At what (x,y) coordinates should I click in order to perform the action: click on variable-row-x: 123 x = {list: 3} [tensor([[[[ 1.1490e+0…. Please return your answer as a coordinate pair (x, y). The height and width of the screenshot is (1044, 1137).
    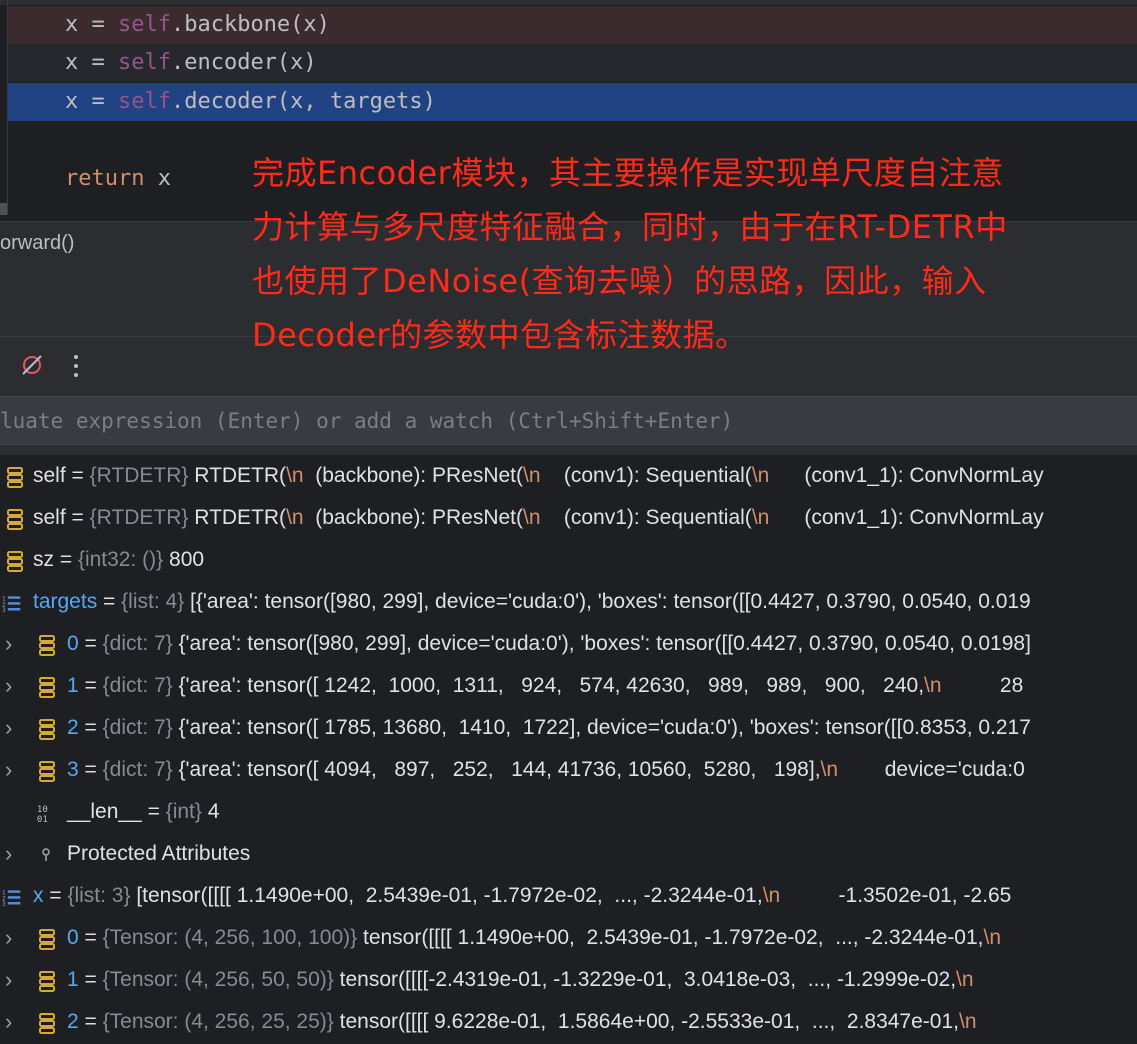
    Looking at the image, I should click on (568, 896).